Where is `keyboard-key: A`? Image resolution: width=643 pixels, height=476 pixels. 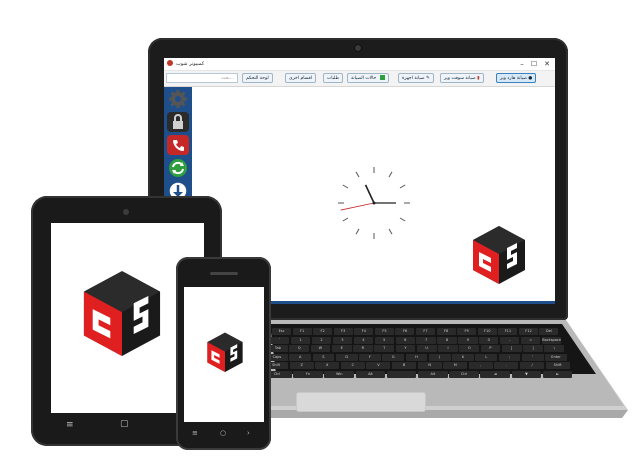
keyboard-key: A is located at coordinates (300, 357).